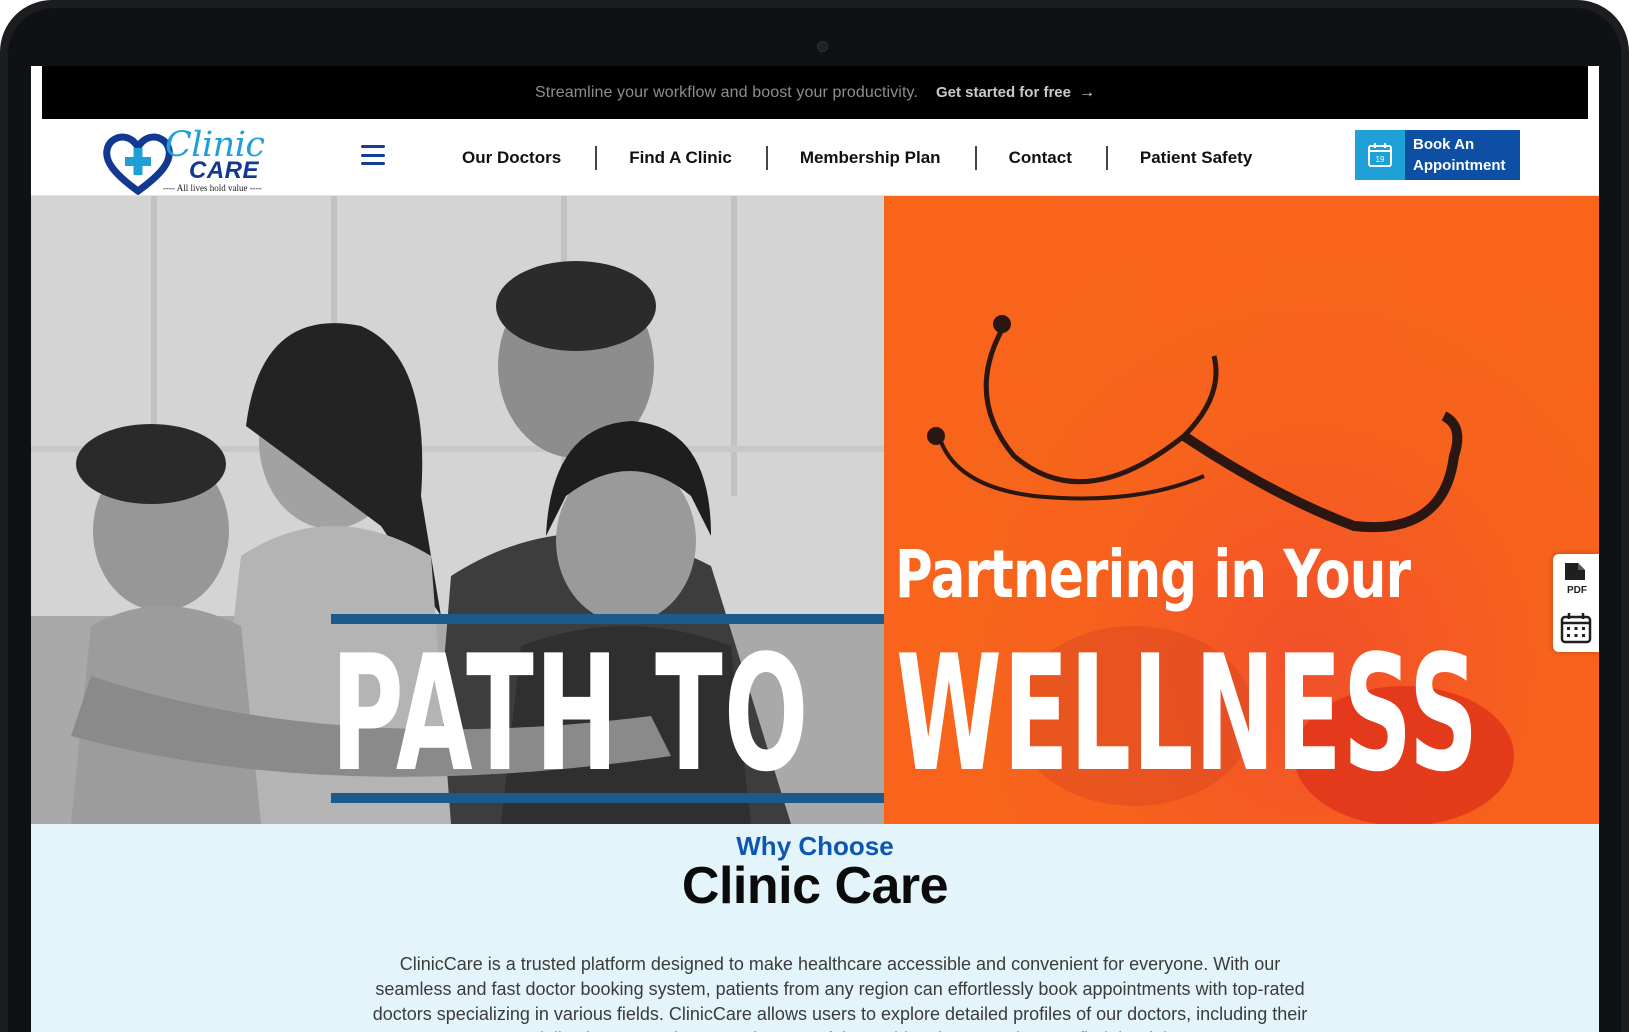  I want to click on hero-heading-right: WELLNESS, so click(1188, 713).